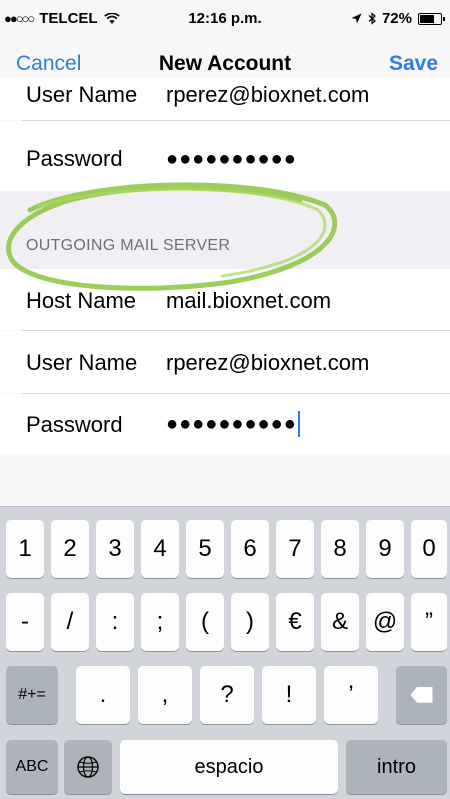 The height and width of the screenshot is (799, 450). I want to click on key-3: 3, so click(115, 549).